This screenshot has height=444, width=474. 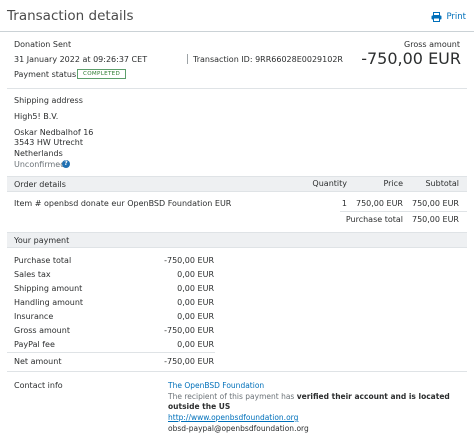 What do you see at coordinates (329, 183) in the screenshot?
I see `quantity-header: Quantity` at bounding box center [329, 183].